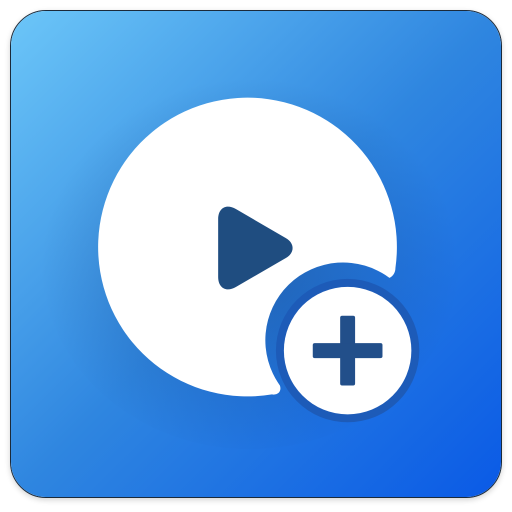 This screenshot has width=512, height=512. Describe the element at coordinates (347, 350) in the screenshot. I see `add-badge` at that location.